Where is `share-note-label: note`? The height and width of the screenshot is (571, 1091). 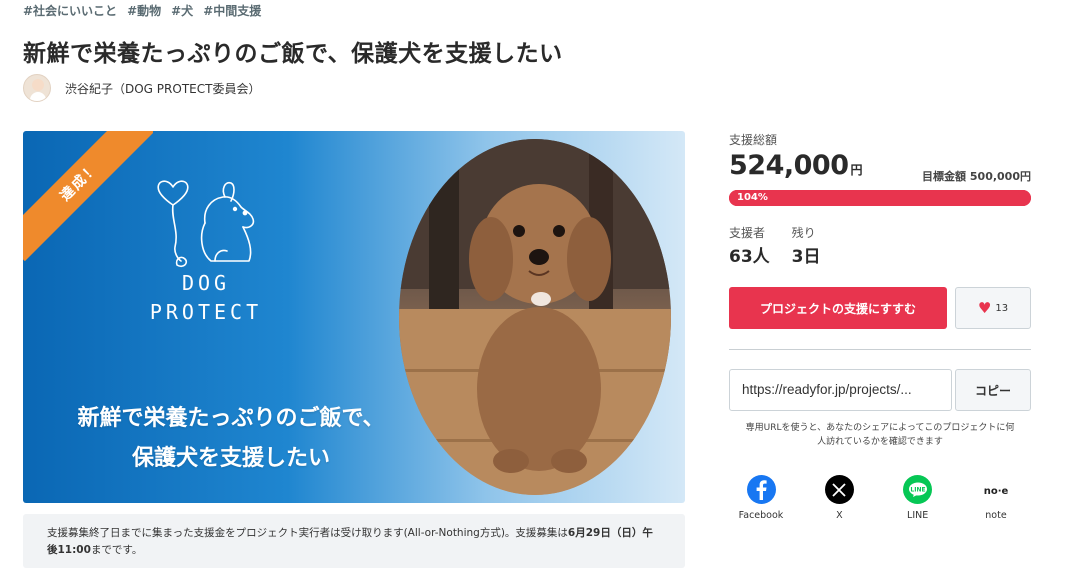 share-note-label: note is located at coordinates (996, 515).